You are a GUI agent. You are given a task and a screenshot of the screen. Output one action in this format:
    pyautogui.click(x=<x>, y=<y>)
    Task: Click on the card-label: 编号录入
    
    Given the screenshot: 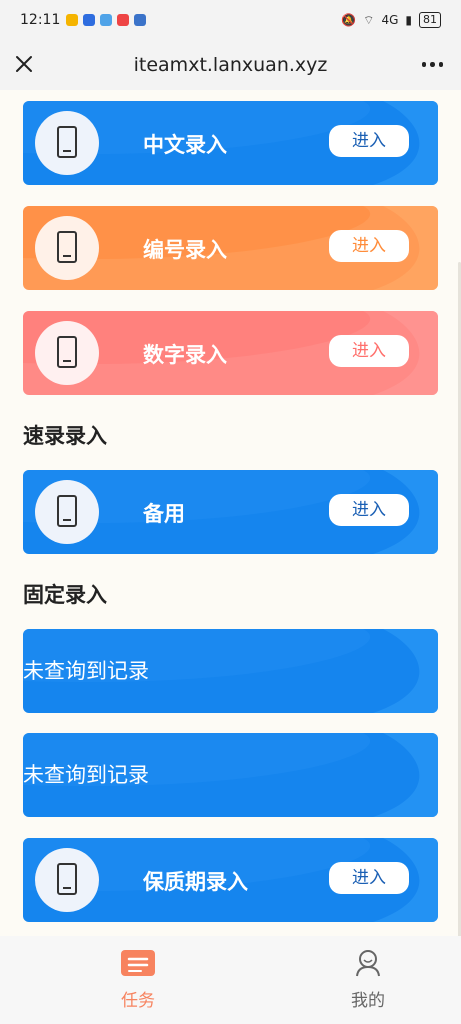 What is the action you would take?
    pyautogui.click(x=185, y=250)
    